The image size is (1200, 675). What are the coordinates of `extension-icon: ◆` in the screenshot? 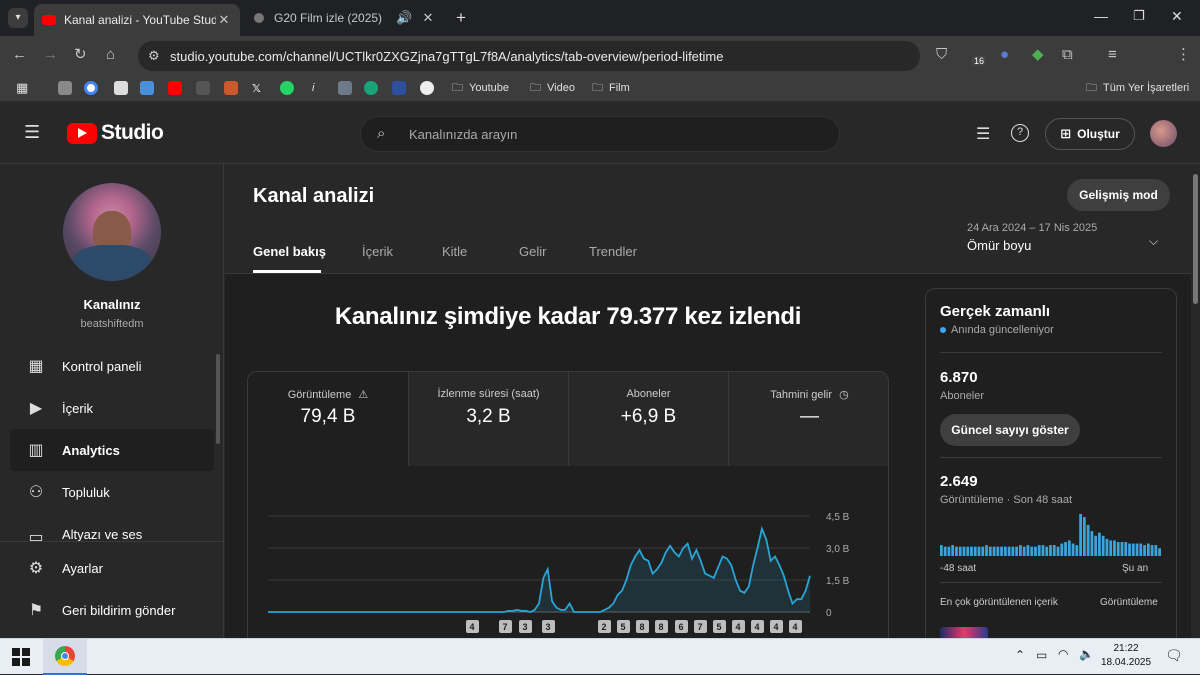 It's located at (1038, 55).